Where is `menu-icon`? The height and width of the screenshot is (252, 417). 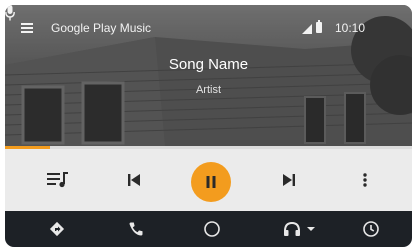
menu-icon is located at coordinates (27, 28).